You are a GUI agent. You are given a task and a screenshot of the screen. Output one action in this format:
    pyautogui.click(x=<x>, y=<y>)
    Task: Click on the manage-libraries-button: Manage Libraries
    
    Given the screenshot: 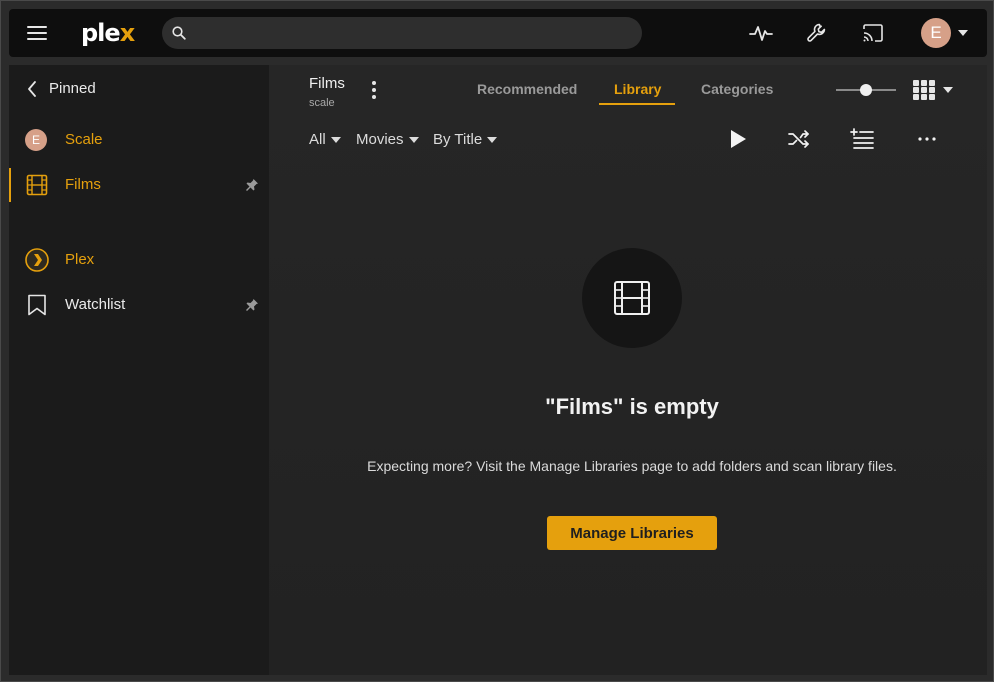 What is the action you would take?
    pyautogui.click(x=632, y=533)
    